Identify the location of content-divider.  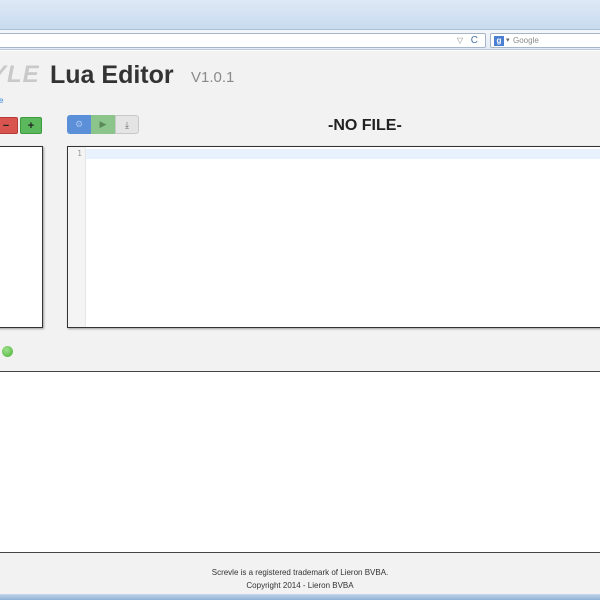
(300, 371).